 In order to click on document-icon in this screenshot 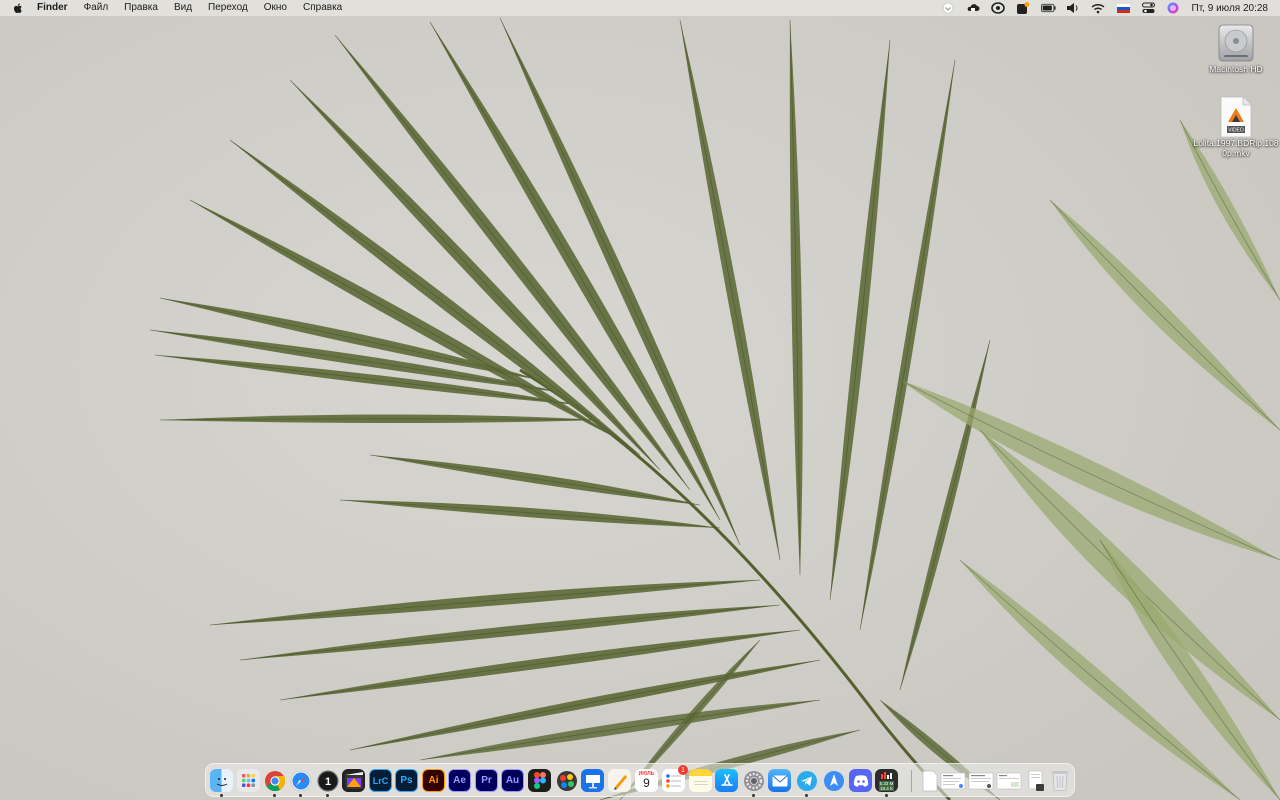, I will do `click(929, 780)`.